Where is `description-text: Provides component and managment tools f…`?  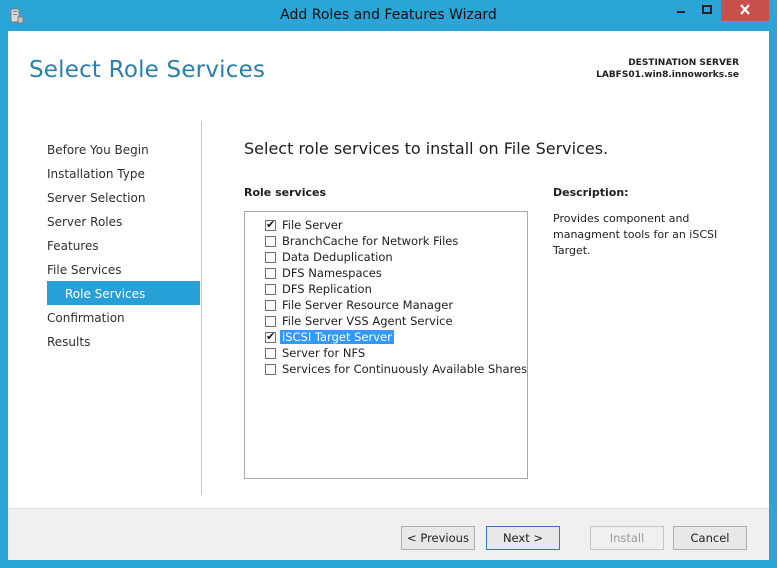 description-text: Provides component and managment tools f… is located at coordinates (635, 234).